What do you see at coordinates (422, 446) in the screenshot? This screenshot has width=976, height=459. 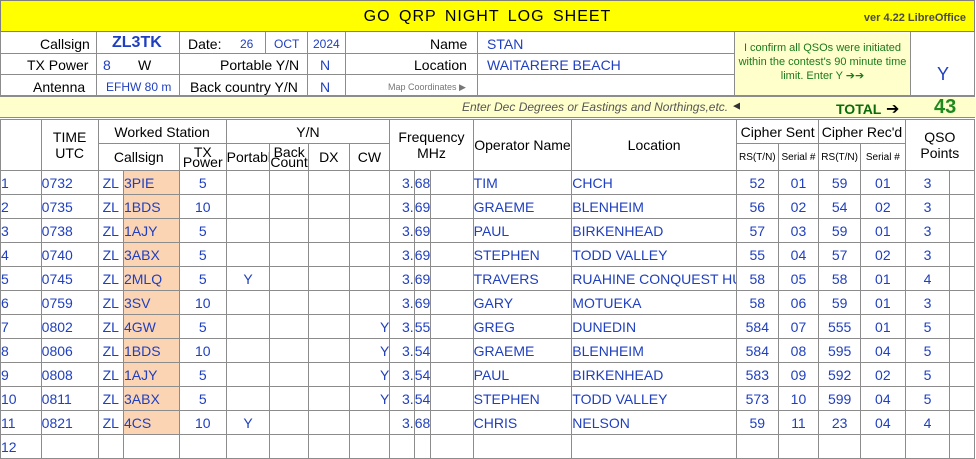 I see `frequency-khz-cell` at bounding box center [422, 446].